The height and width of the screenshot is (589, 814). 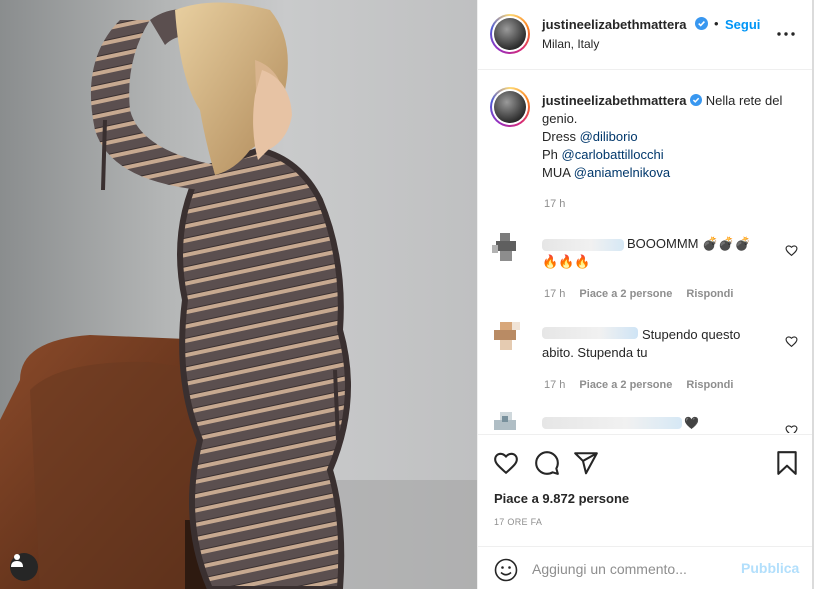 What do you see at coordinates (787, 463) in the screenshot?
I see `bookmark-icon` at bounding box center [787, 463].